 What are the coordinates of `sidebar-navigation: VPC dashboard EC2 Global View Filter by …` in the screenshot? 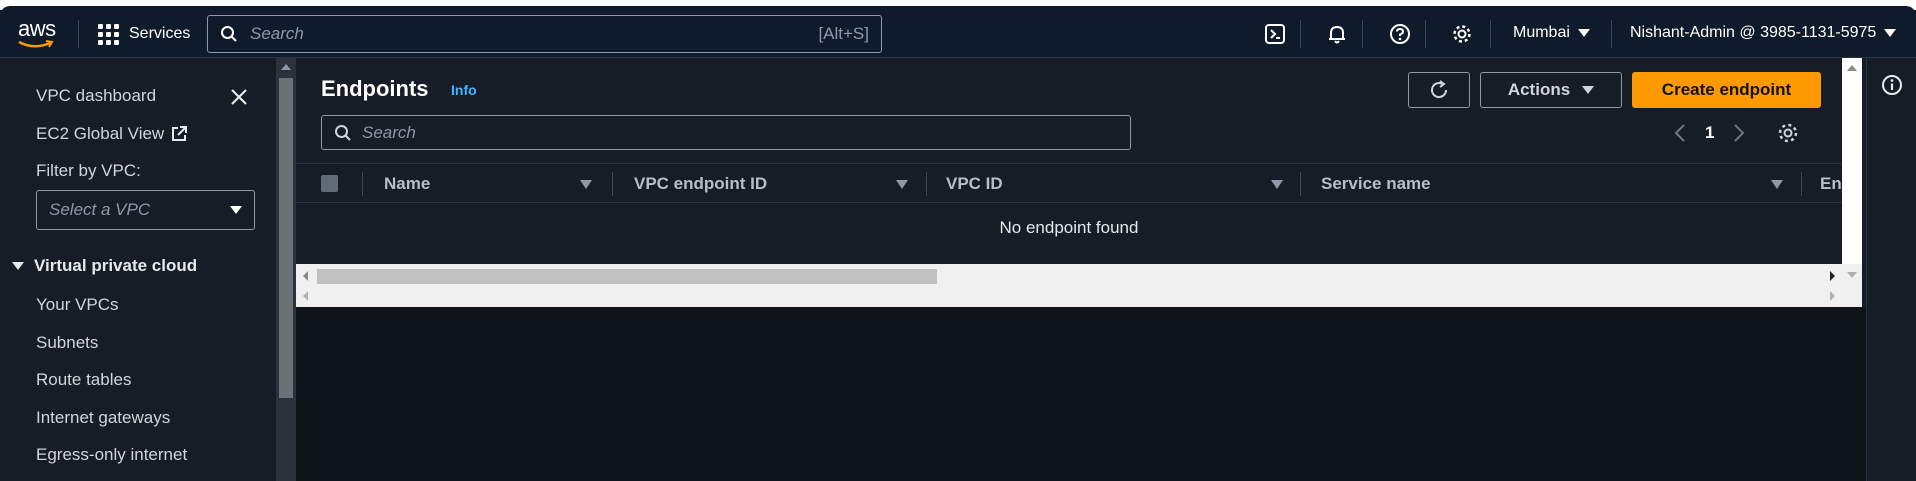 It's located at (138, 269).